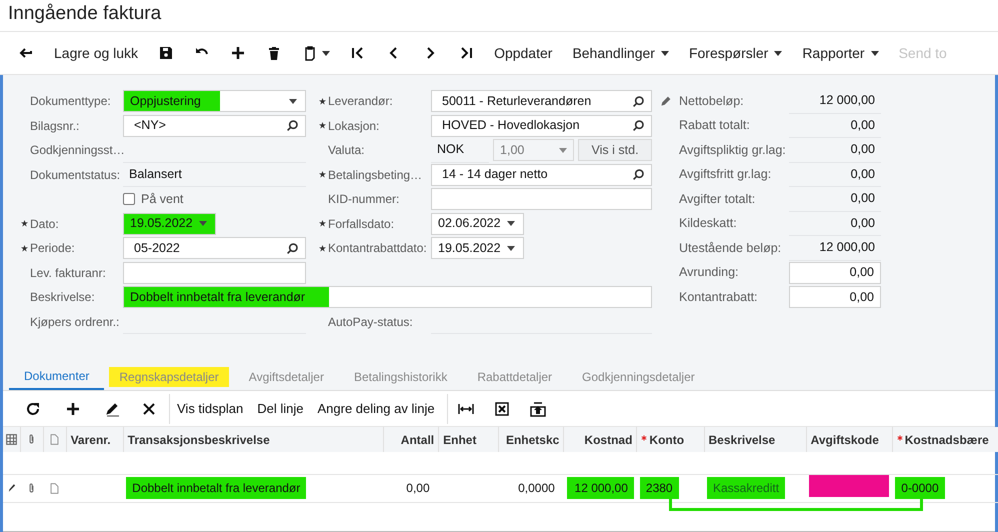  What do you see at coordinates (742, 439) in the screenshot?
I see `column-header: Beskrivelse` at bounding box center [742, 439].